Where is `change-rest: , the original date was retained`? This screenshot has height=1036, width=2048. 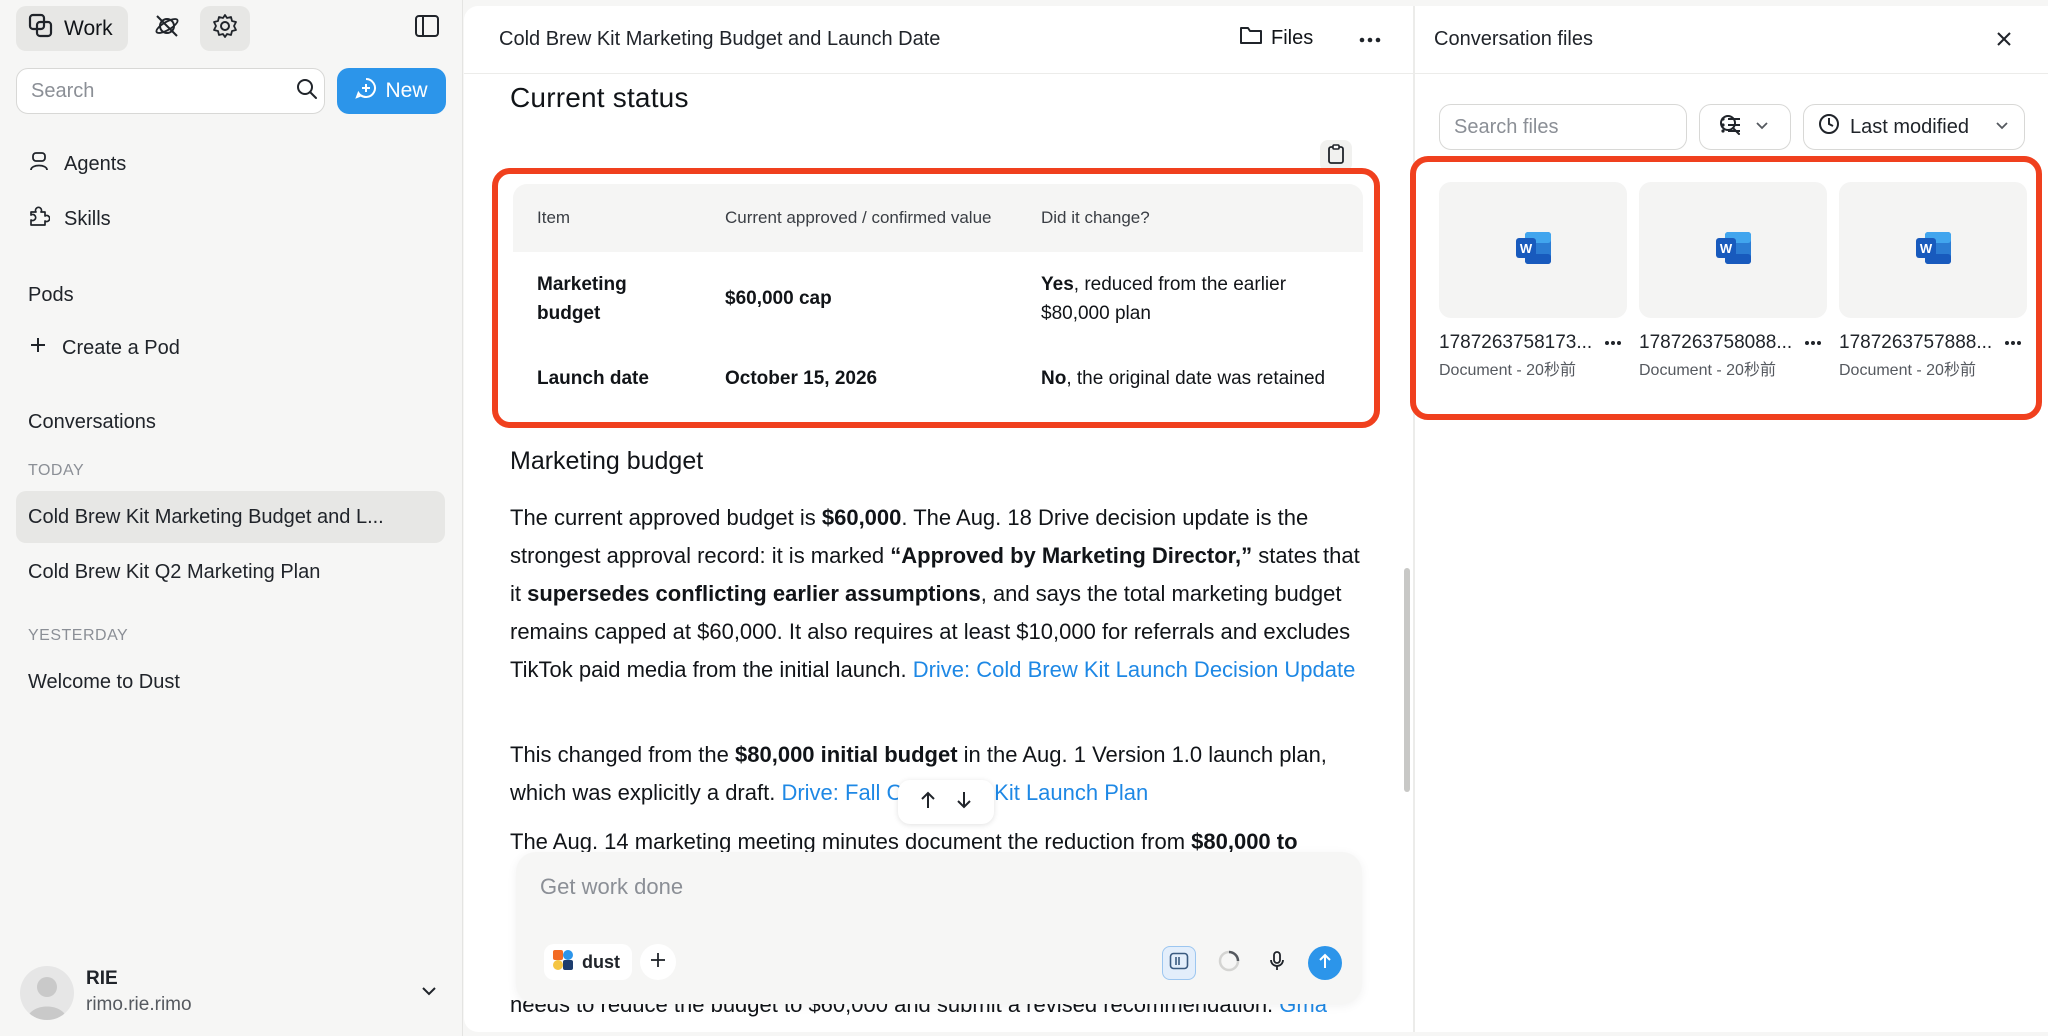
change-rest: , the original date was retained is located at coordinates (1196, 378).